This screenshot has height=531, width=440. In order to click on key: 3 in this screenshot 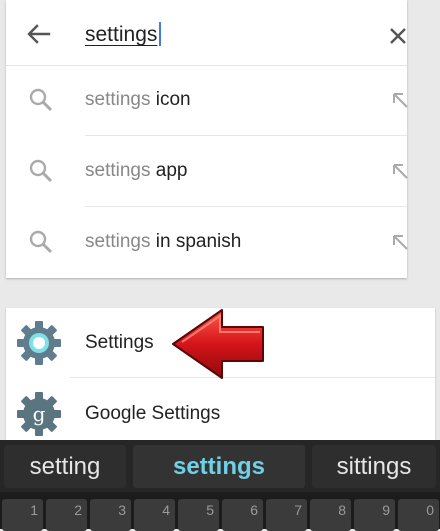, I will do `click(110, 515)`.